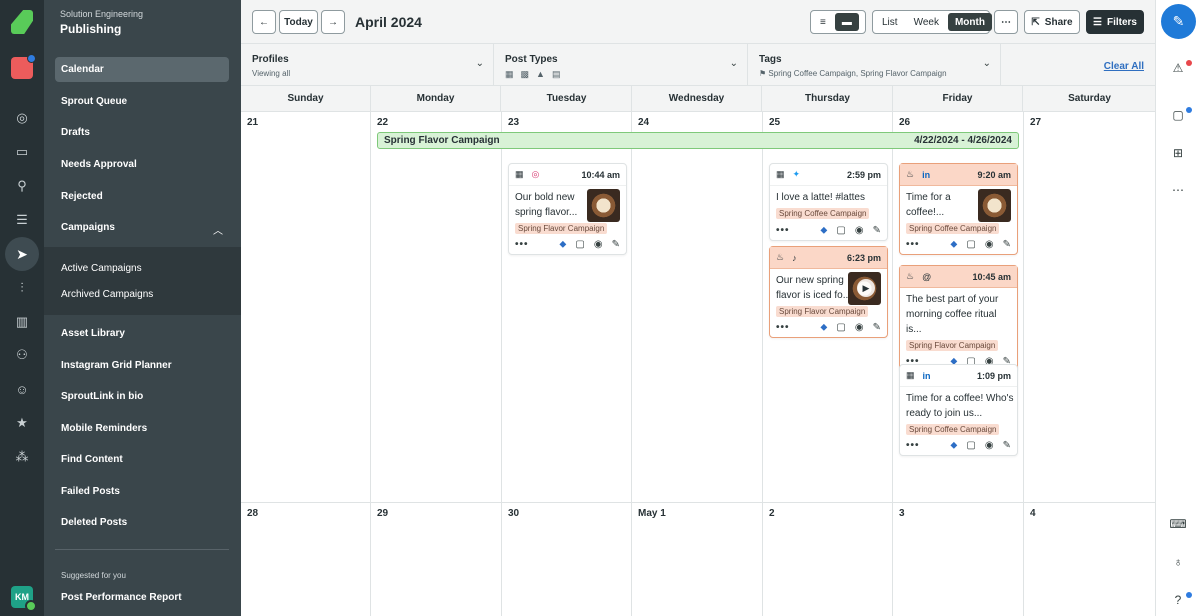 Image resolution: width=1200 pixels, height=616 pixels. I want to click on sprout-logo-icon, so click(22, 22).